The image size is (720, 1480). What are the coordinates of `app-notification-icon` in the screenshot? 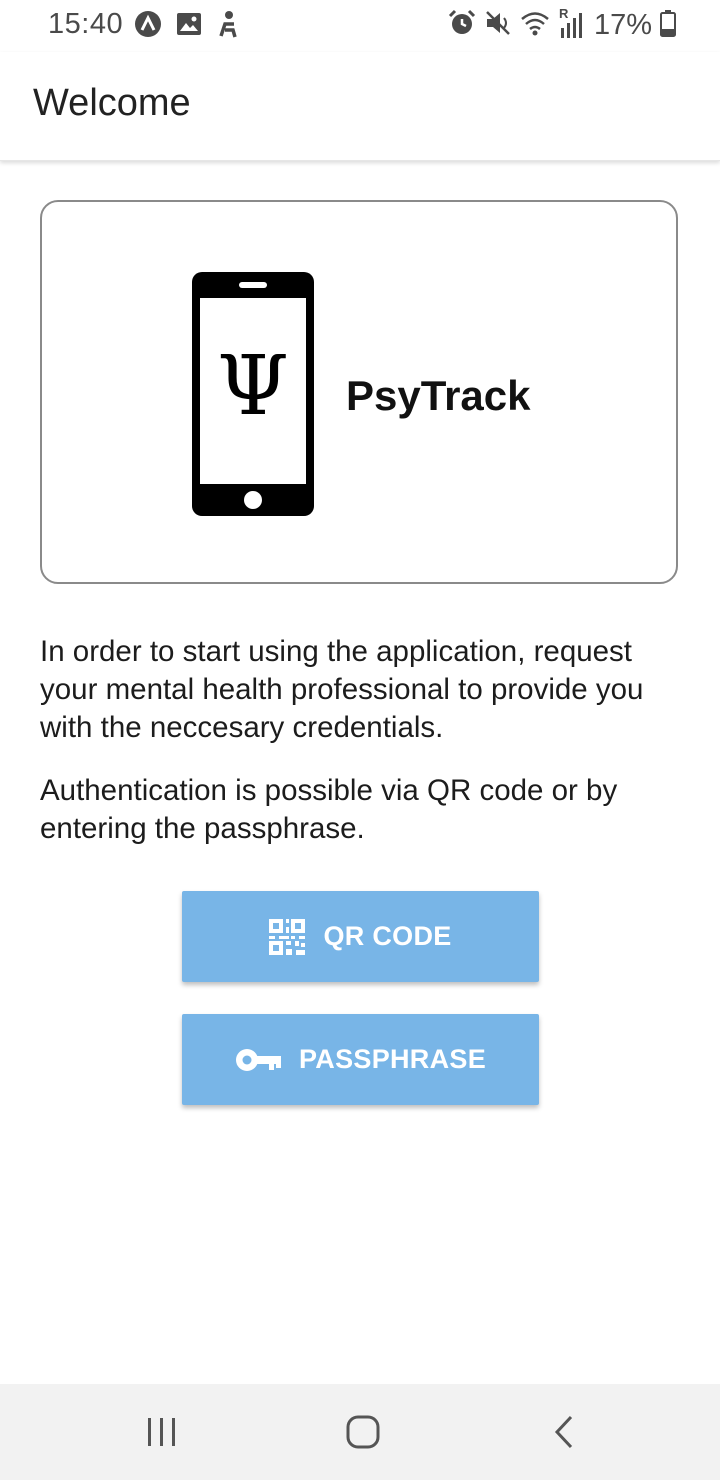 It's located at (148, 26).